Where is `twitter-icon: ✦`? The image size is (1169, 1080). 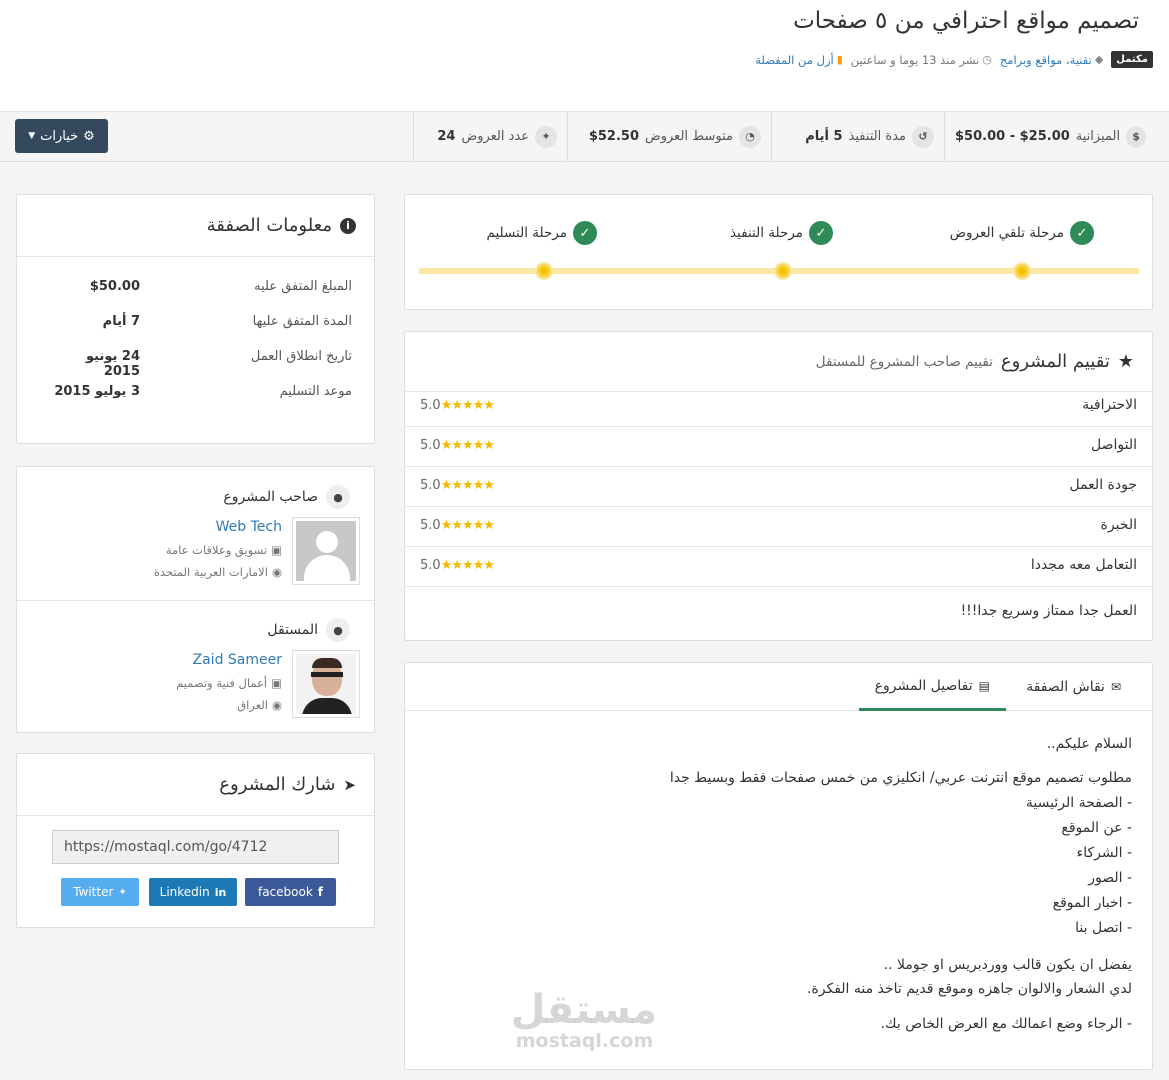 twitter-icon: ✦ is located at coordinates (122, 892).